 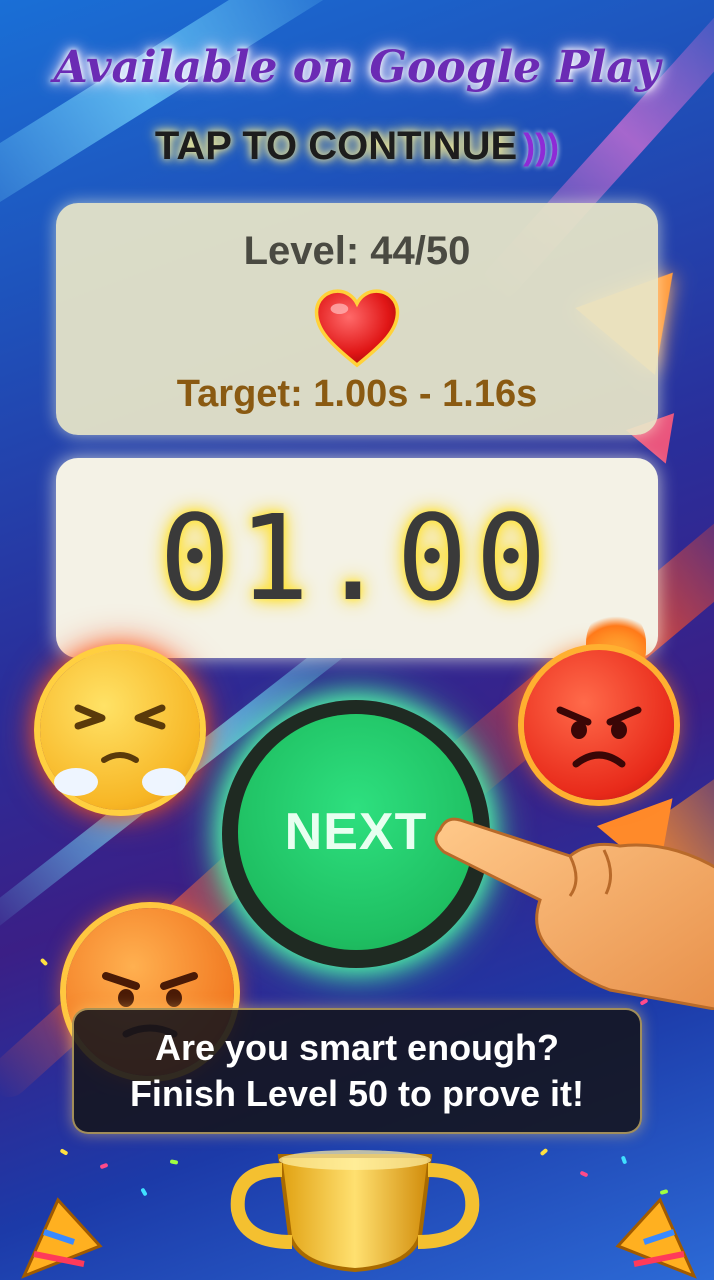 I want to click on next-button-label: NEXT, so click(x=356, y=832).